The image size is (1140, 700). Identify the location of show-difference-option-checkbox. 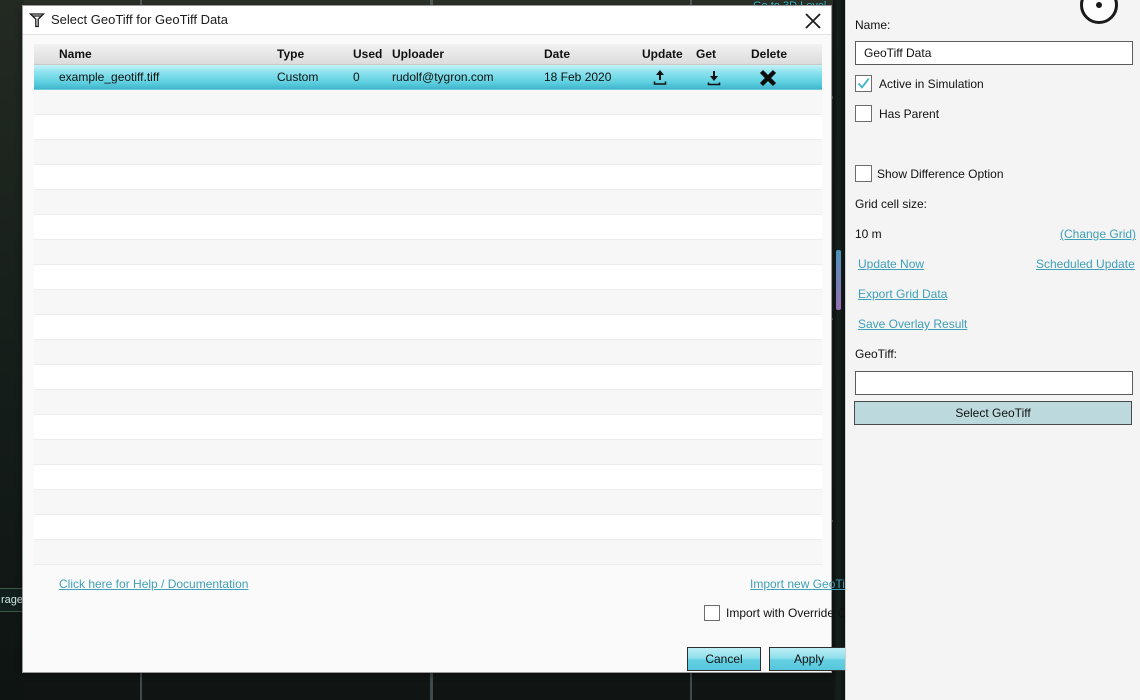
(863, 173).